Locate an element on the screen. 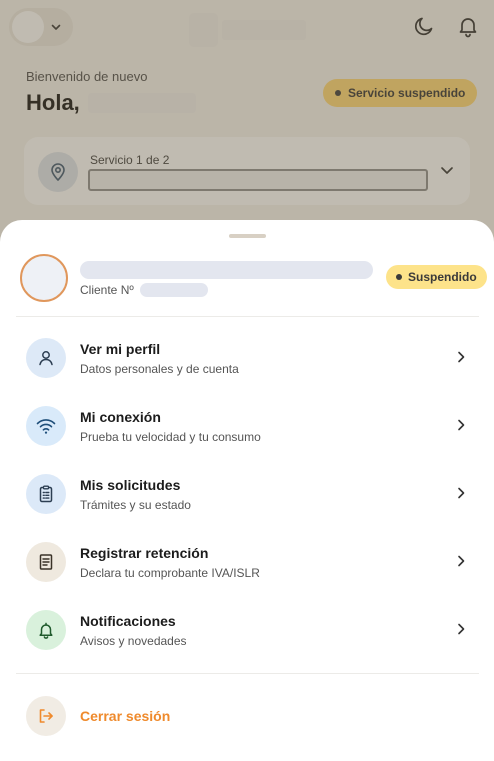  menu-item-title: Ver mi perfil is located at coordinates (120, 349).